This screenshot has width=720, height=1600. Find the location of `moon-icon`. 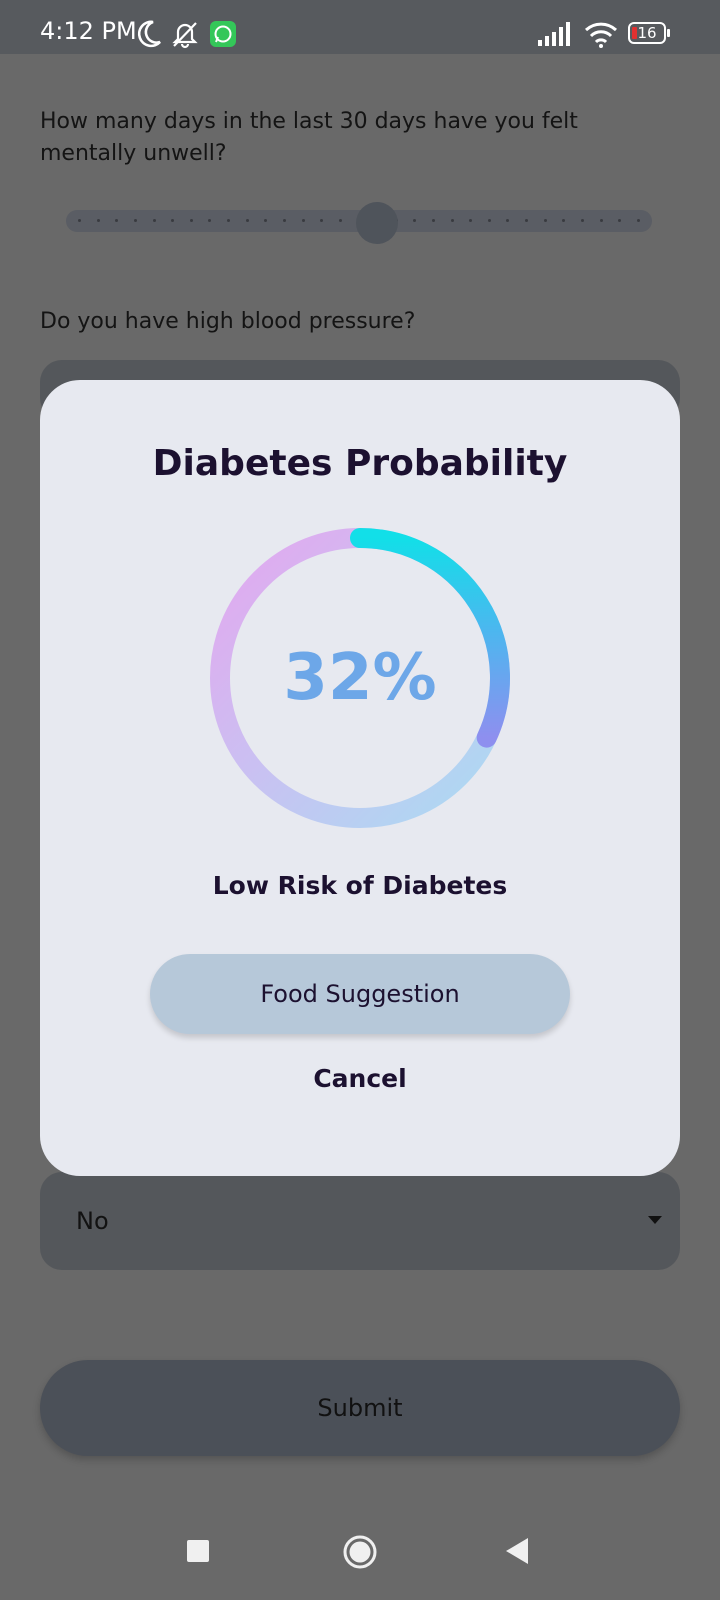

moon-icon is located at coordinates (149, 34).